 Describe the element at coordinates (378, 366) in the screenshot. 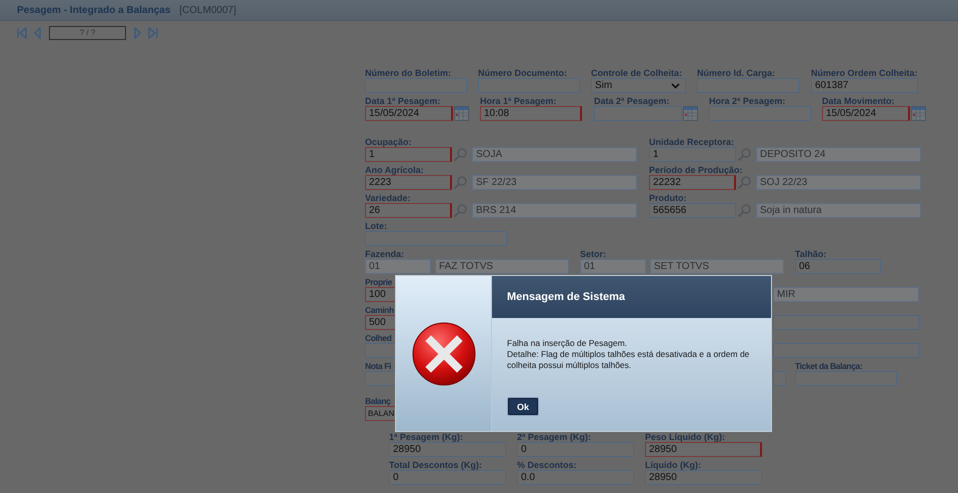

I see `field-label: Nota Fi` at that location.